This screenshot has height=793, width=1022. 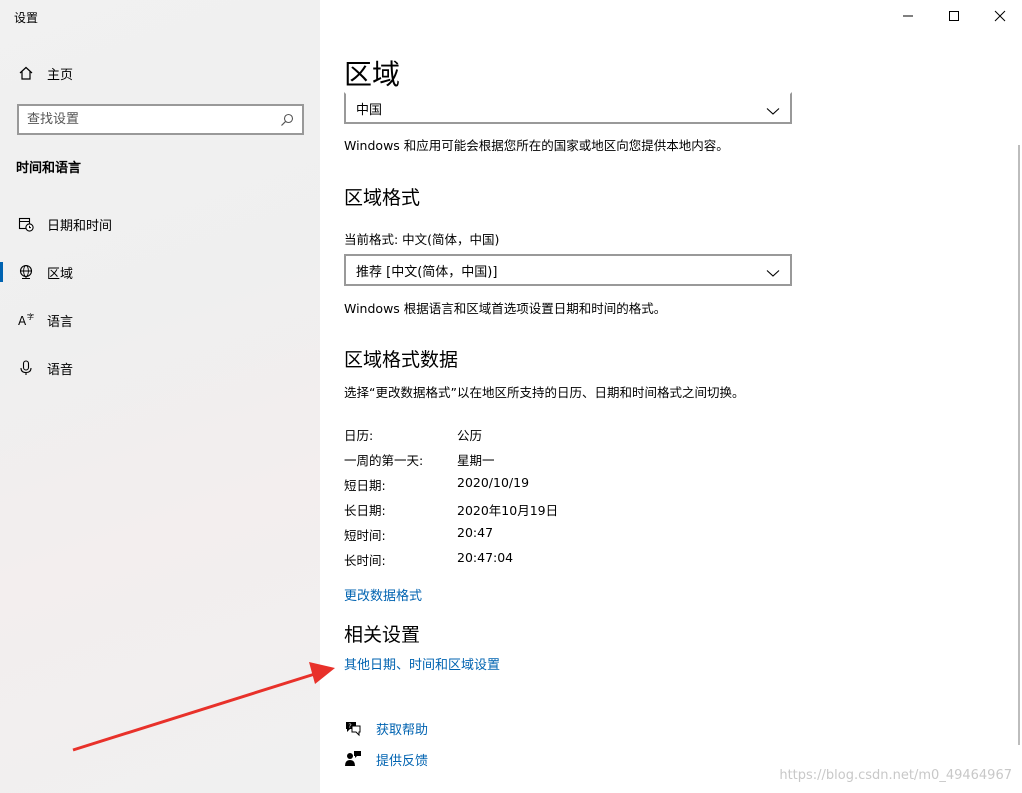 What do you see at coordinates (60, 322) in the screenshot?
I see `sidebar-item-label: 语言` at bounding box center [60, 322].